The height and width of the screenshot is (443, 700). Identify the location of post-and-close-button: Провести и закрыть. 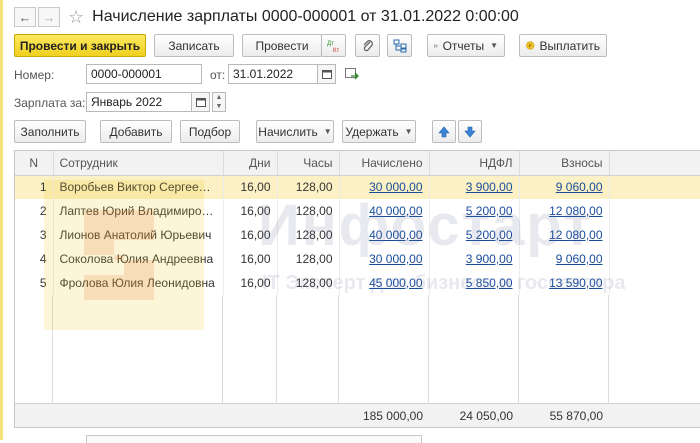
(80, 45).